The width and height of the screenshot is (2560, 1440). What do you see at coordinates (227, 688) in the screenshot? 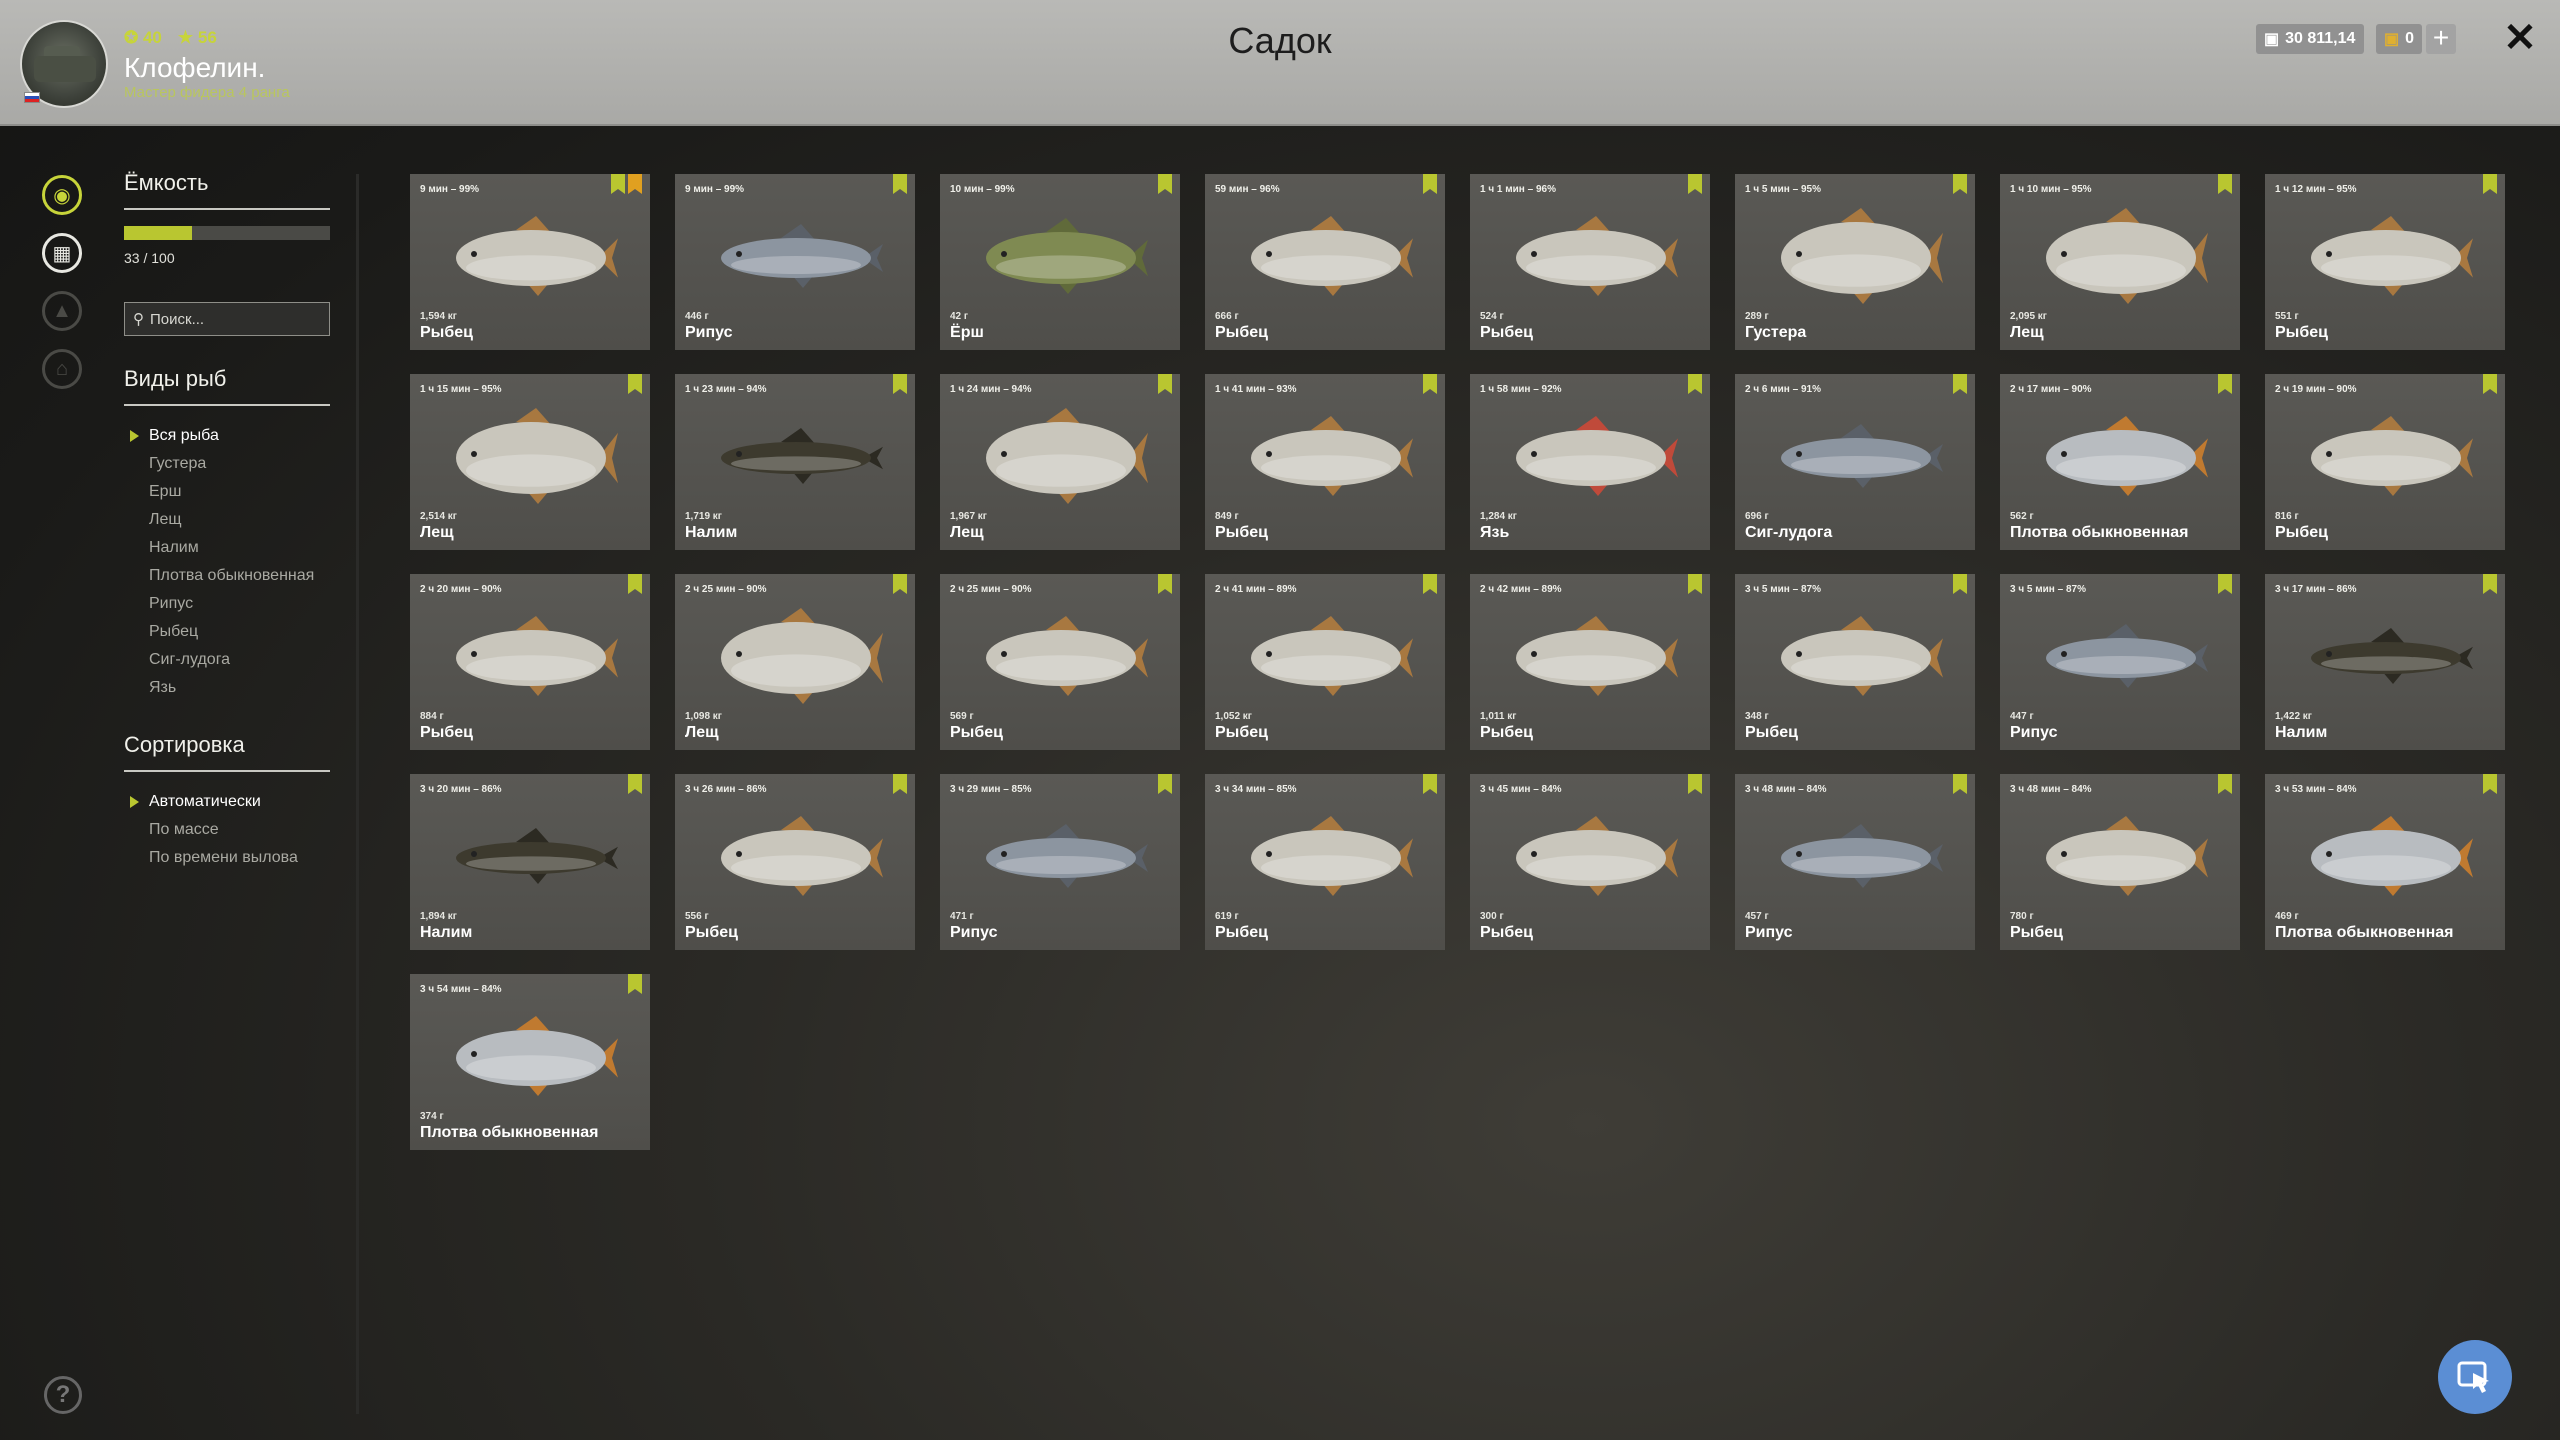
I see `species-item: Язь` at bounding box center [227, 688].